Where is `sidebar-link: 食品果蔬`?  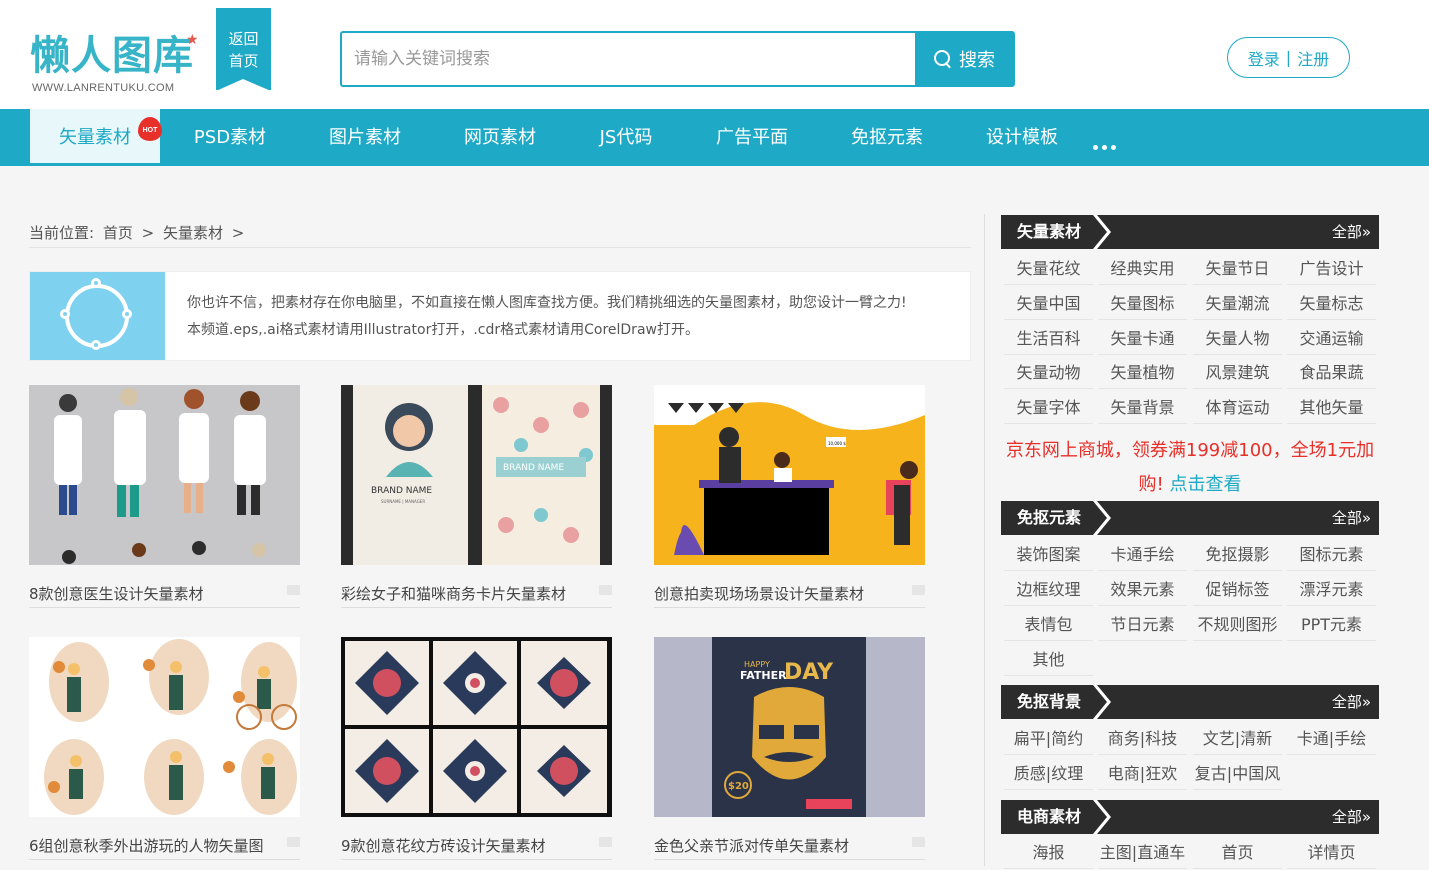 sidebar-link: 食品果蔬 is located at coordinates (1331, 373).